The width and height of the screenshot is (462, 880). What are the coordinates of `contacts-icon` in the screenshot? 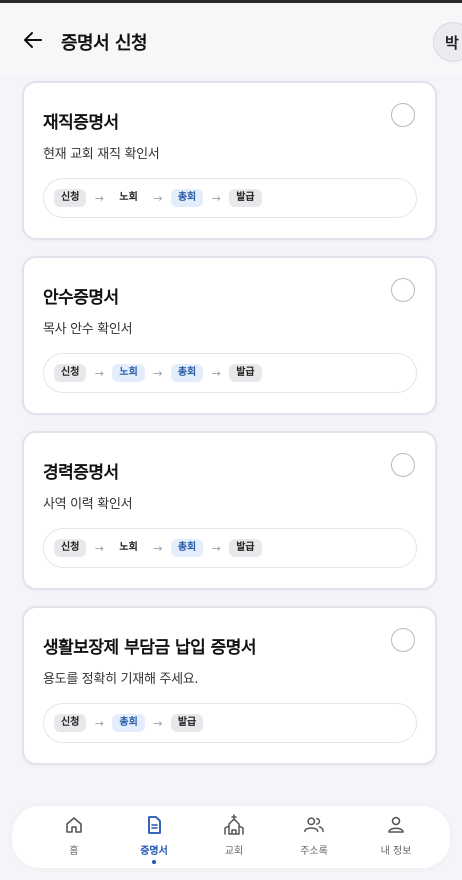 It's located at (314, 825).